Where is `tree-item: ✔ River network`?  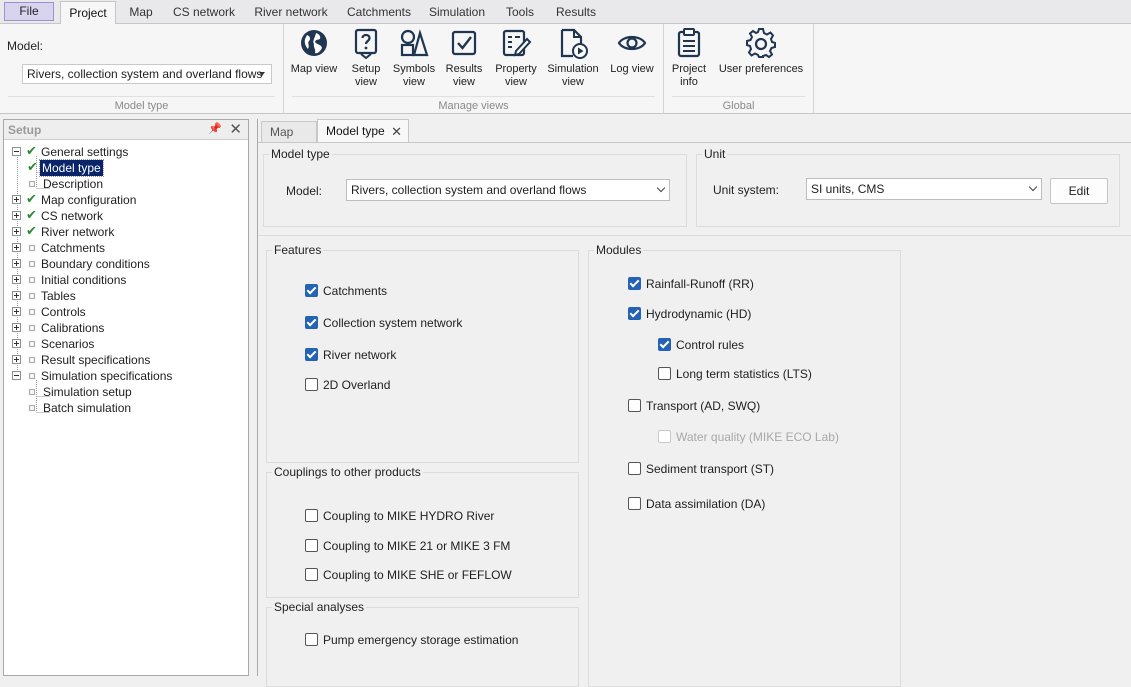 tree-item: ✔ River network is located at coordinates (122, 231).